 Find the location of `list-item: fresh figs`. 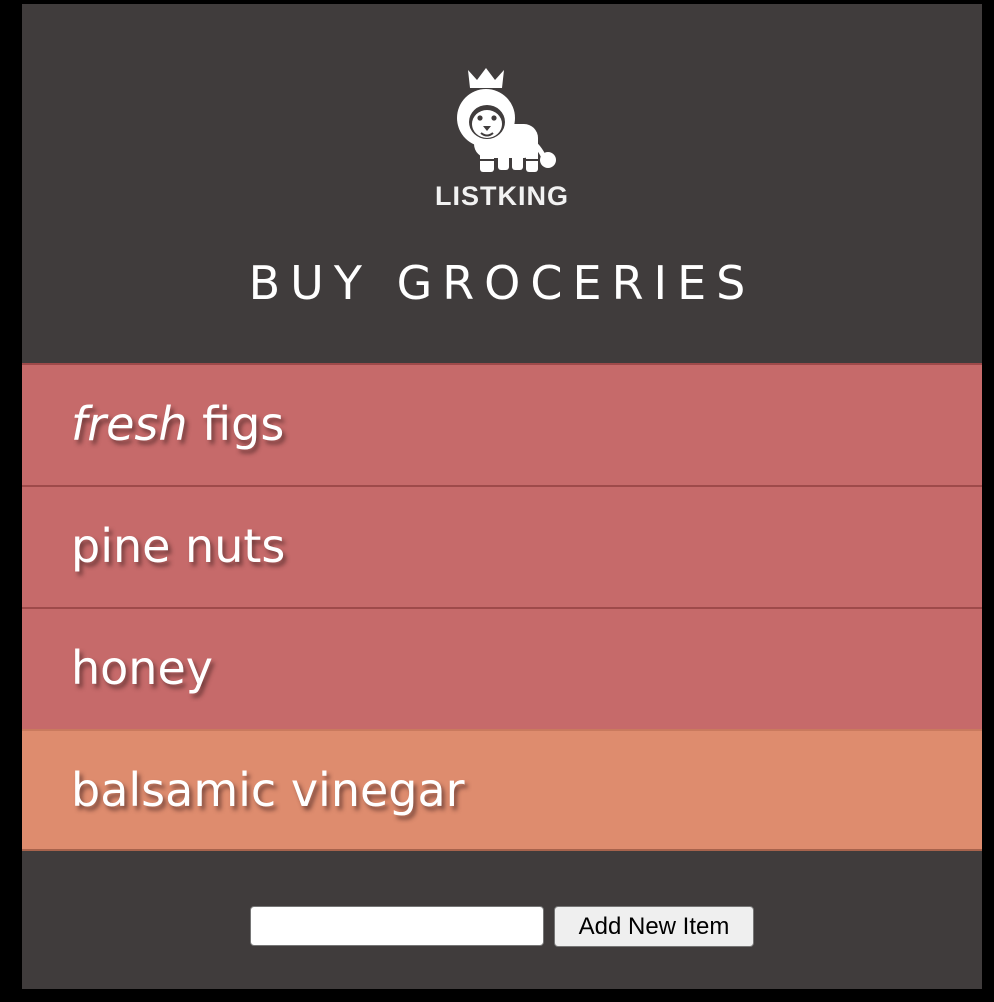

list-item: fresh figs is located at coordinates (502, 424).